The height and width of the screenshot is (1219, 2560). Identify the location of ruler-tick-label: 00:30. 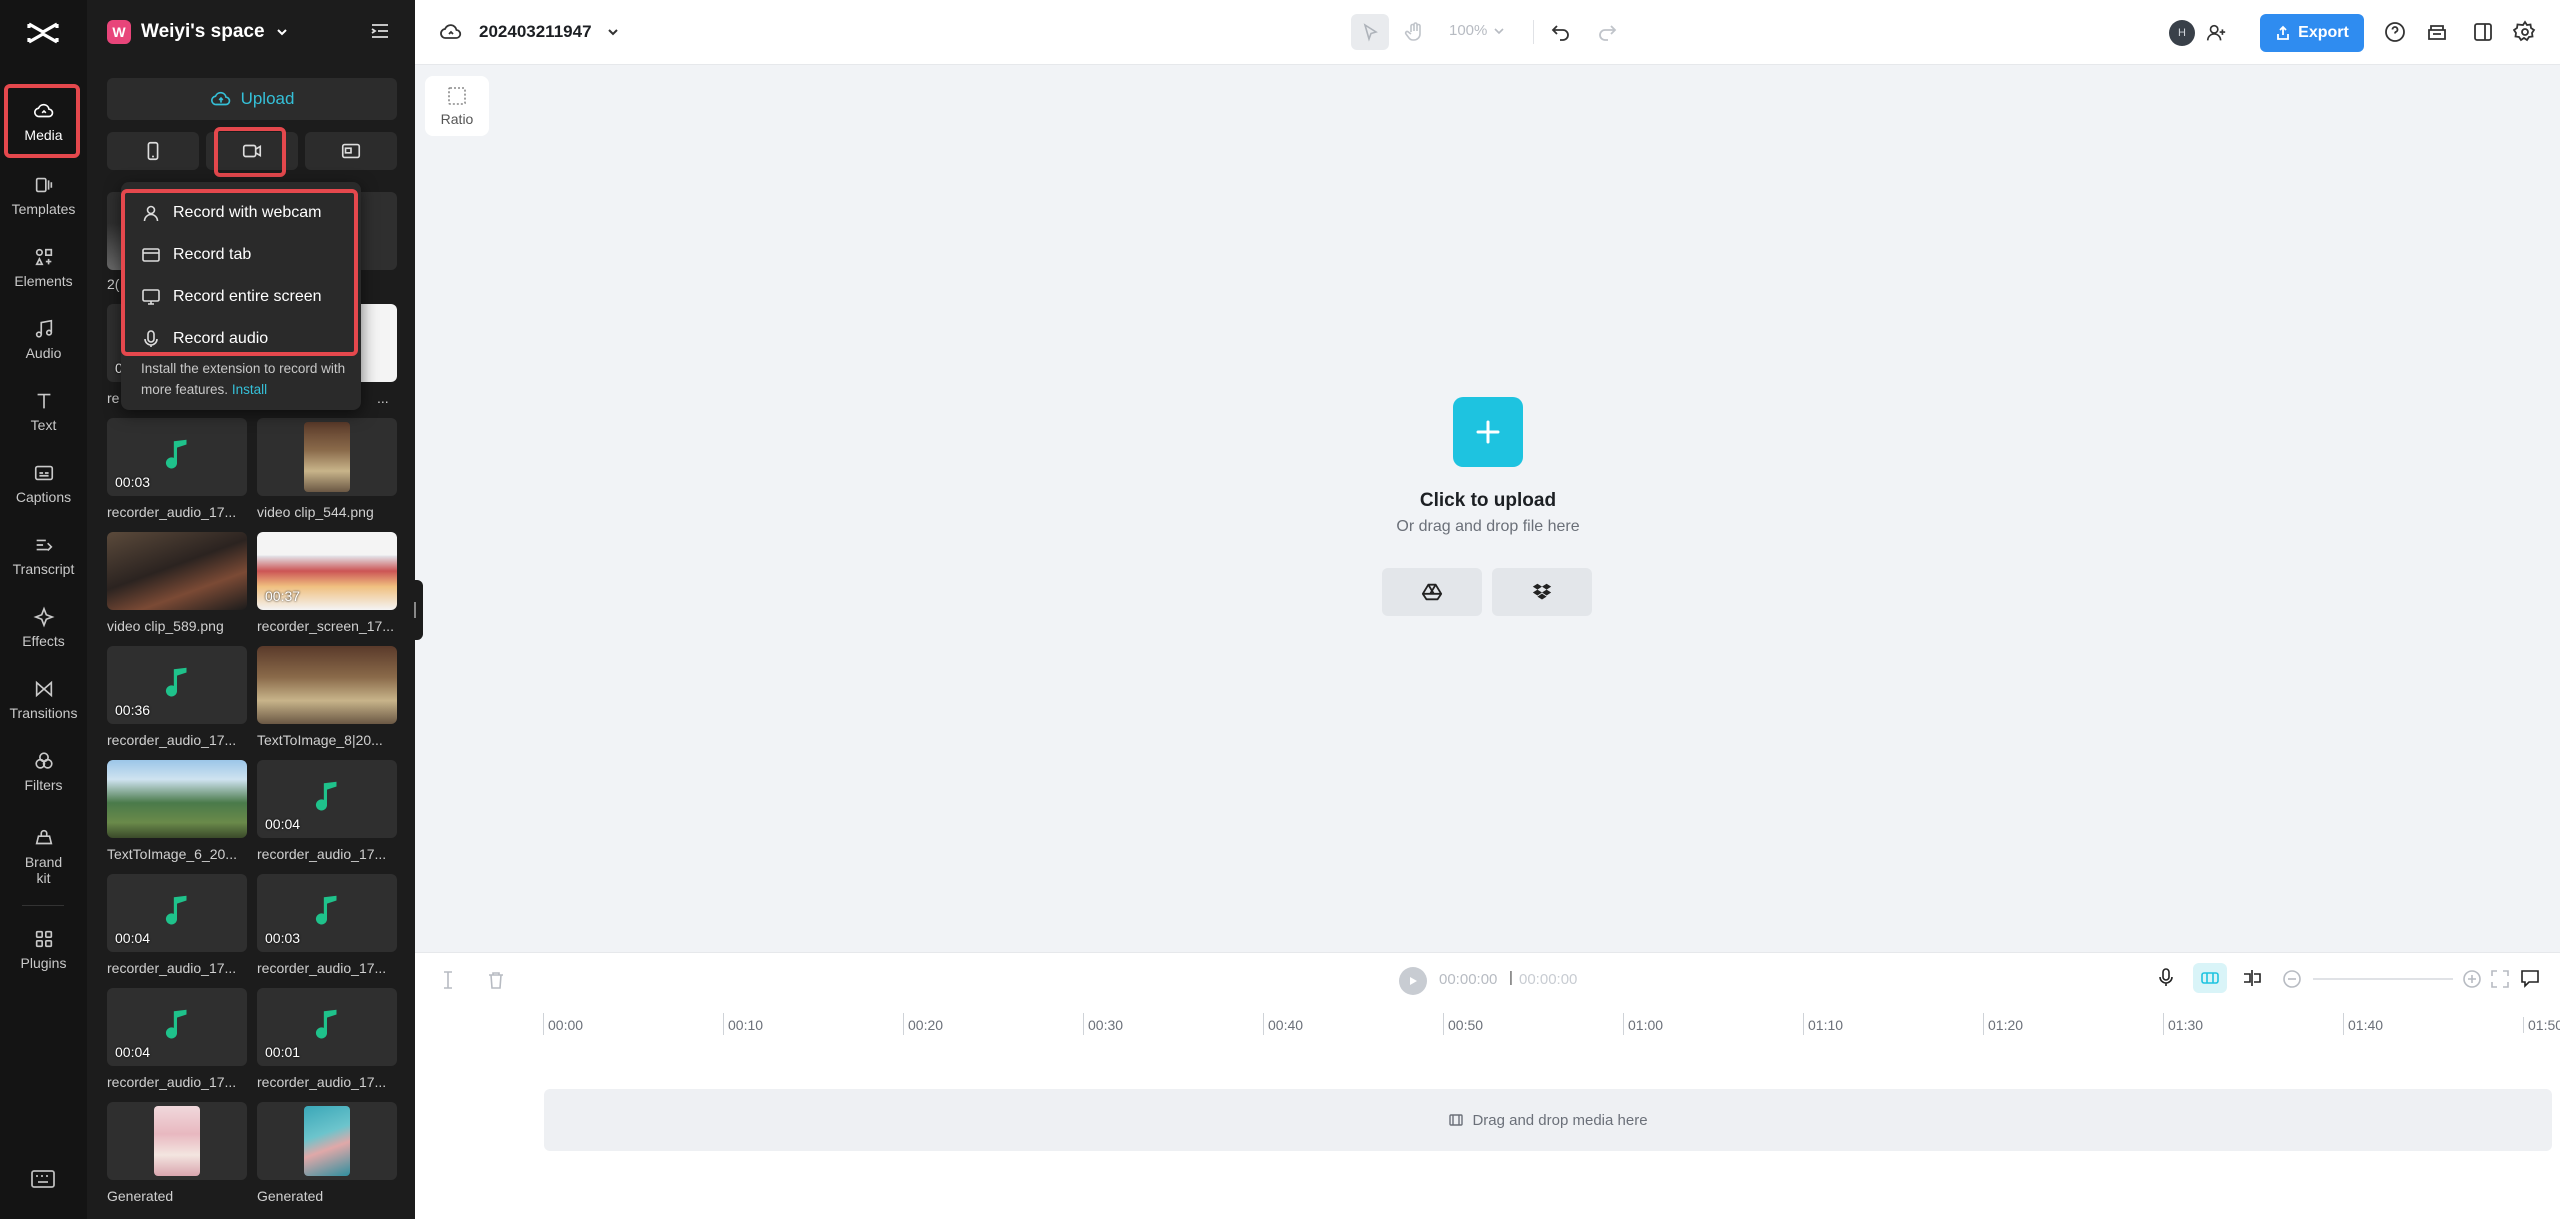
(1106, 1025).